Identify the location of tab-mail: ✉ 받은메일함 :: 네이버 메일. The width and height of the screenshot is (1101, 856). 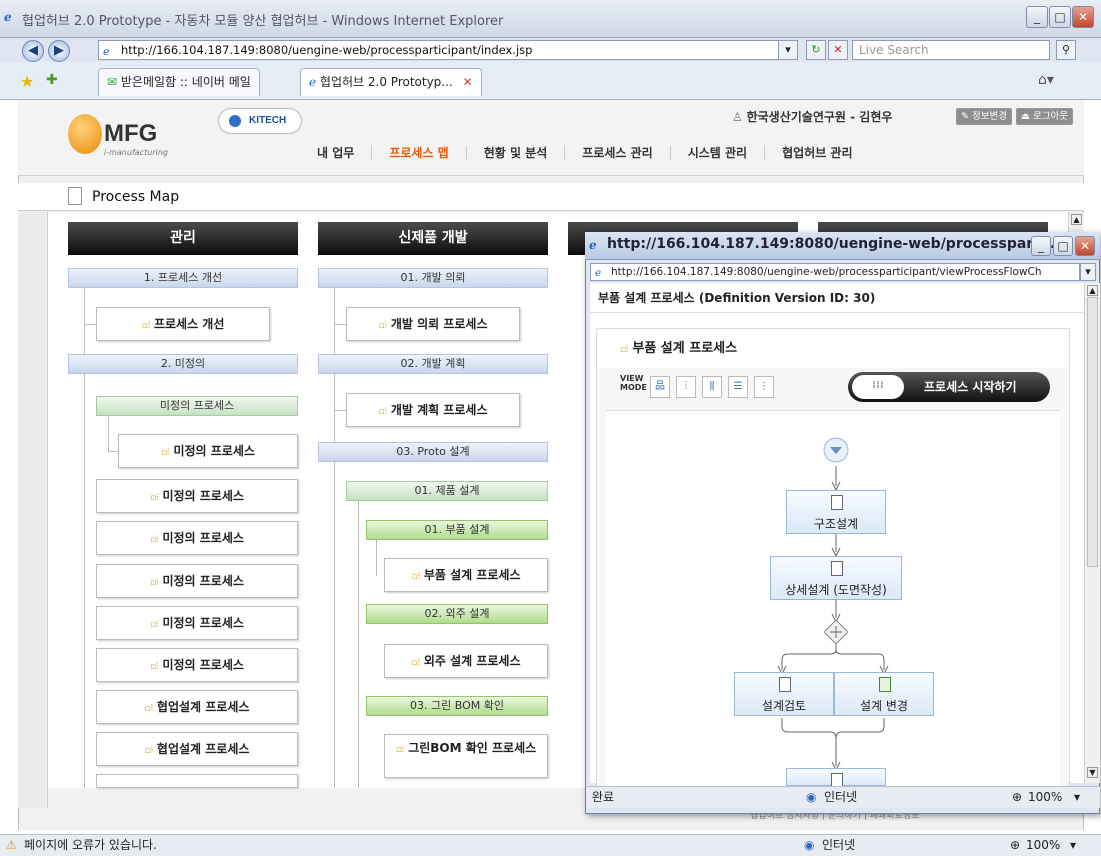
(179, 82).